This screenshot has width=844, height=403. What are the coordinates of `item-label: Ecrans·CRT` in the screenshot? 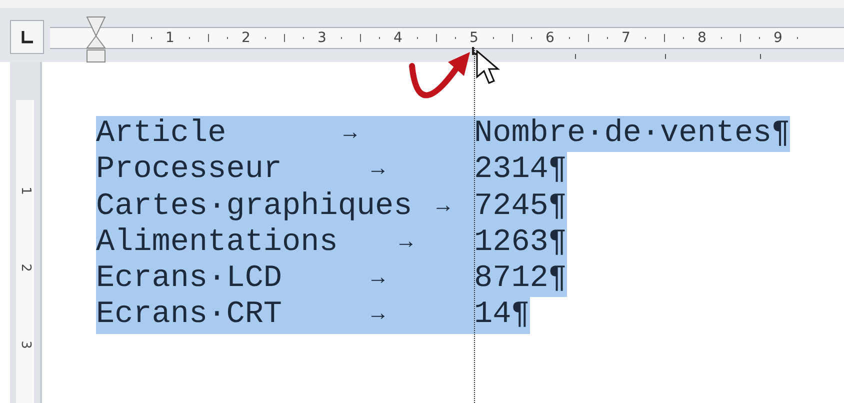 It's located at (189, 315).